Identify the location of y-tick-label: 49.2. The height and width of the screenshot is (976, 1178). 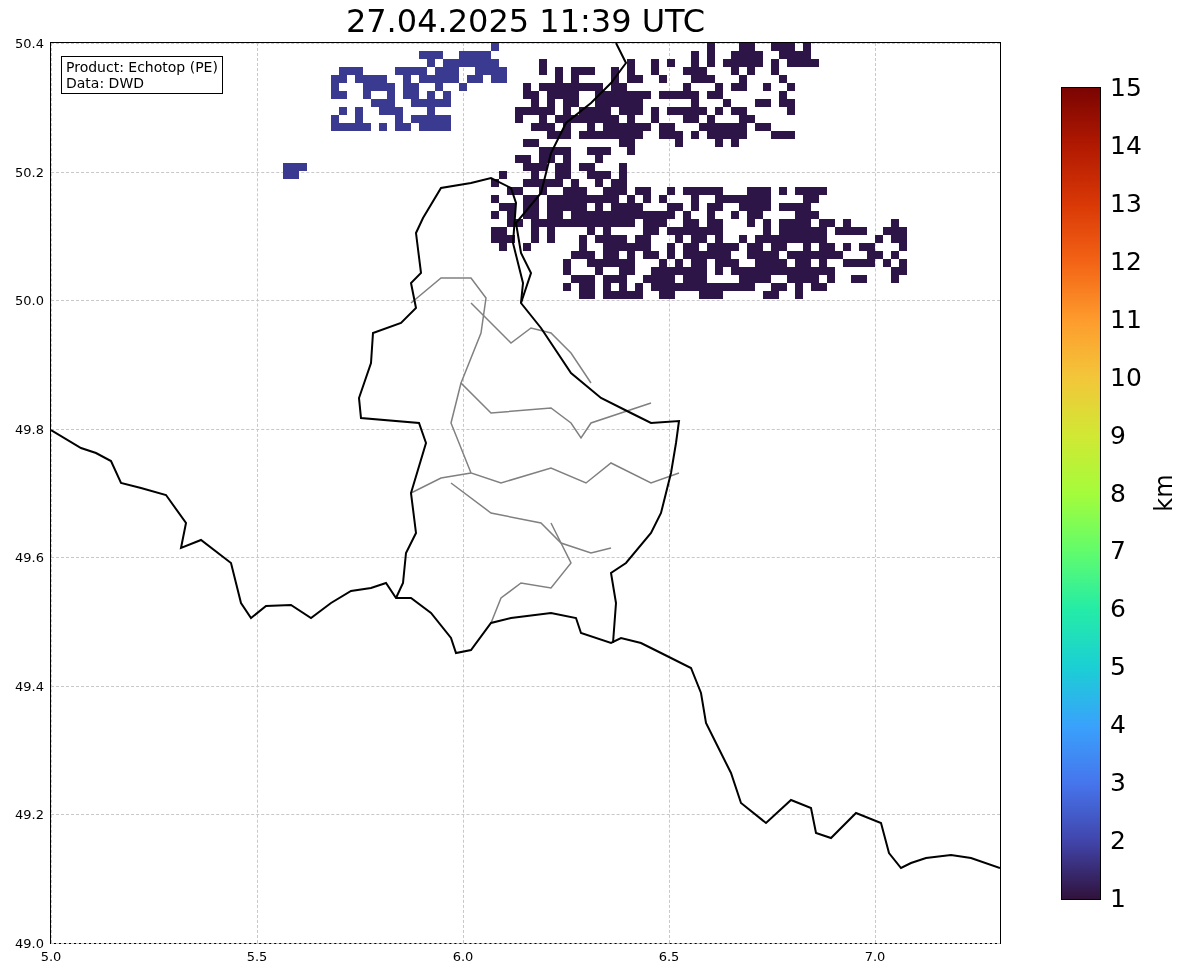
(29, 814).